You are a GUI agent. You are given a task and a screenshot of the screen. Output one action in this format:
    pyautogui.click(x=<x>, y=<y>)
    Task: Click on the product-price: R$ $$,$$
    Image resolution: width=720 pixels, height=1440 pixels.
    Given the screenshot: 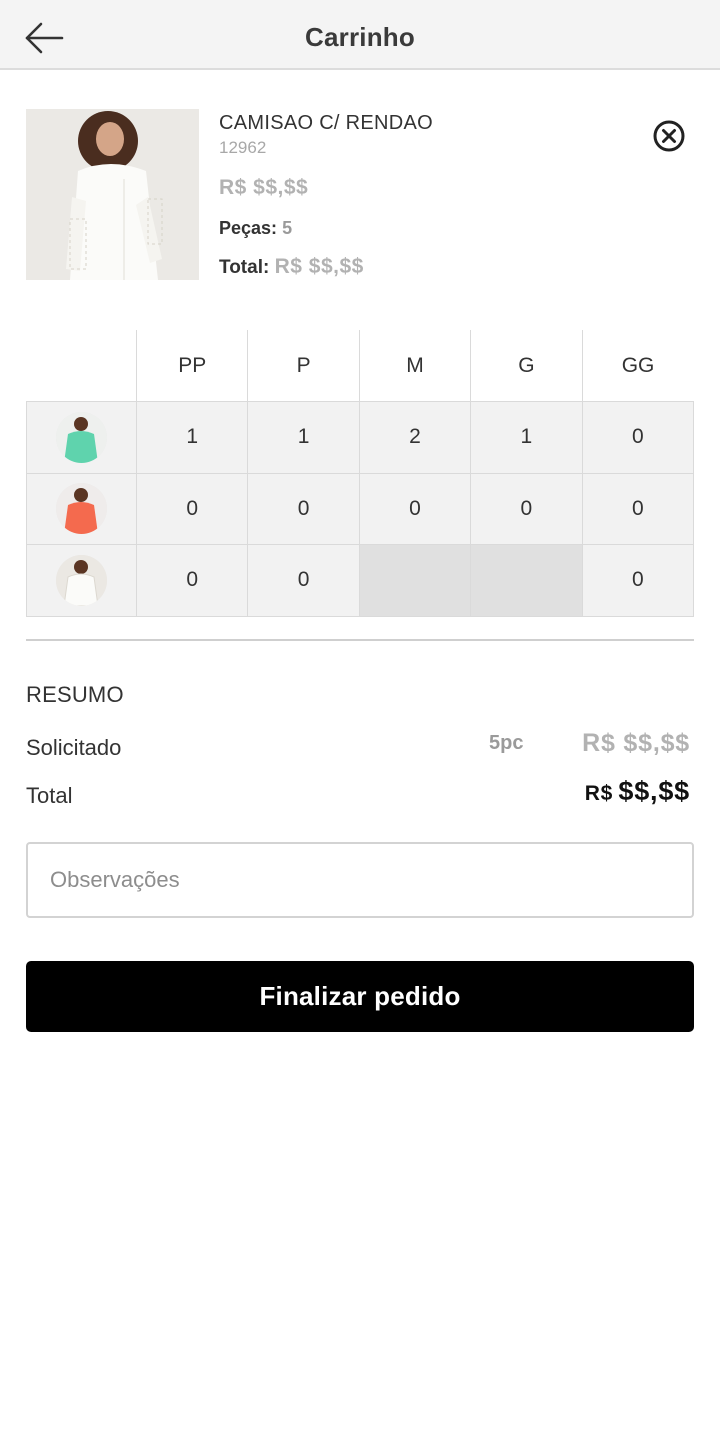 What is the action you would take?
    pyautogui.click(x=264, y=187)
    